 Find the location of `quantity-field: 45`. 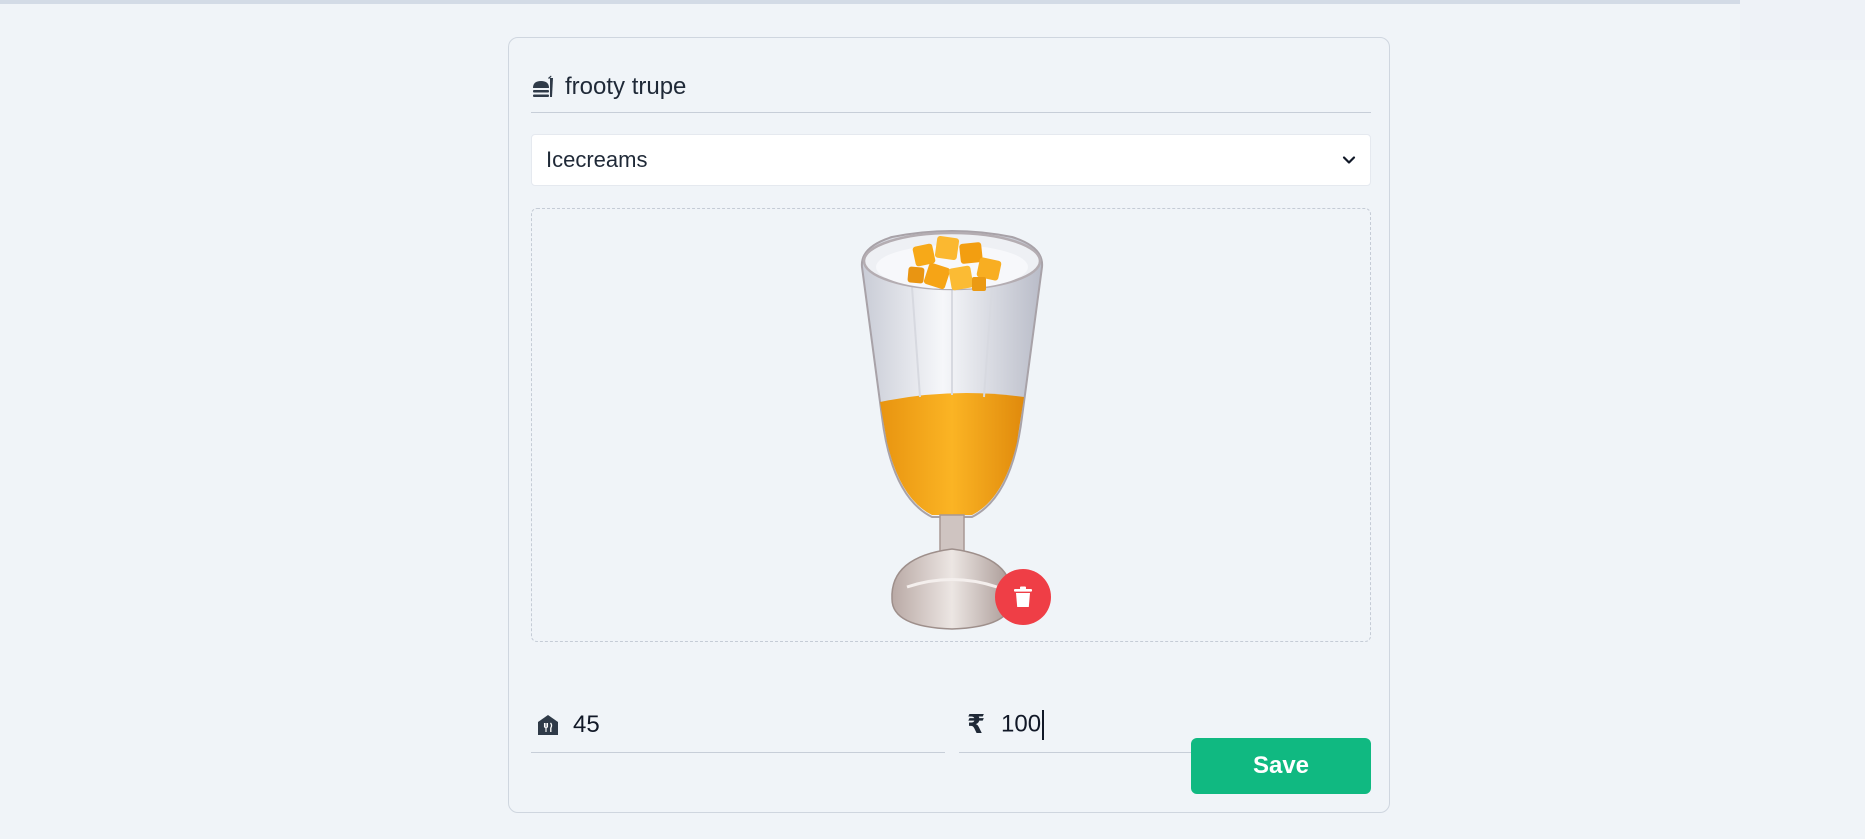

quantity-field: 45 is located at coordinates (738, 725).